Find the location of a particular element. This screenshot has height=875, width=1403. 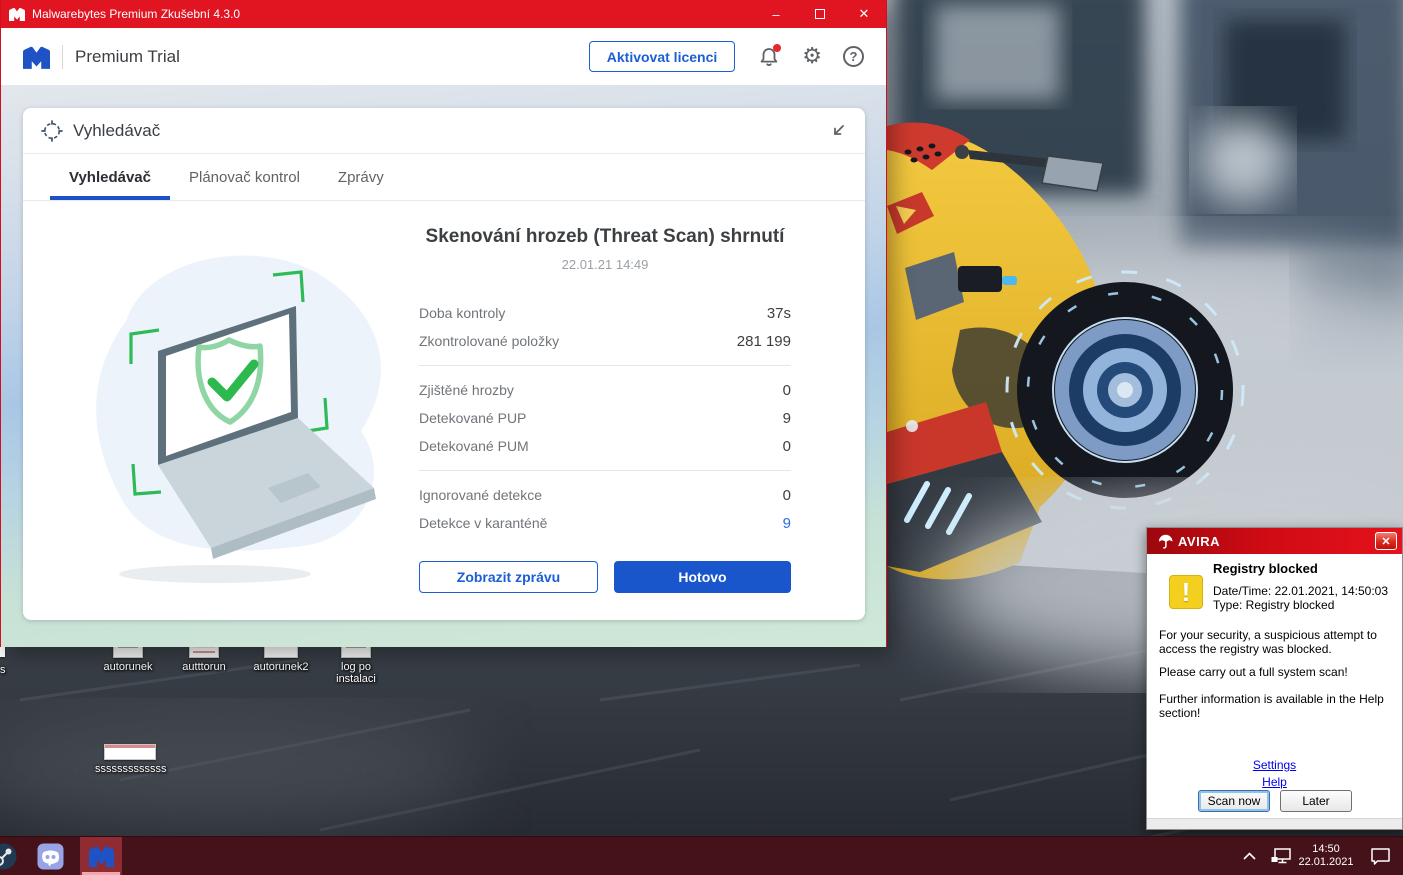

quarantine-count-link: 9 is located at coordinates (787, 523).